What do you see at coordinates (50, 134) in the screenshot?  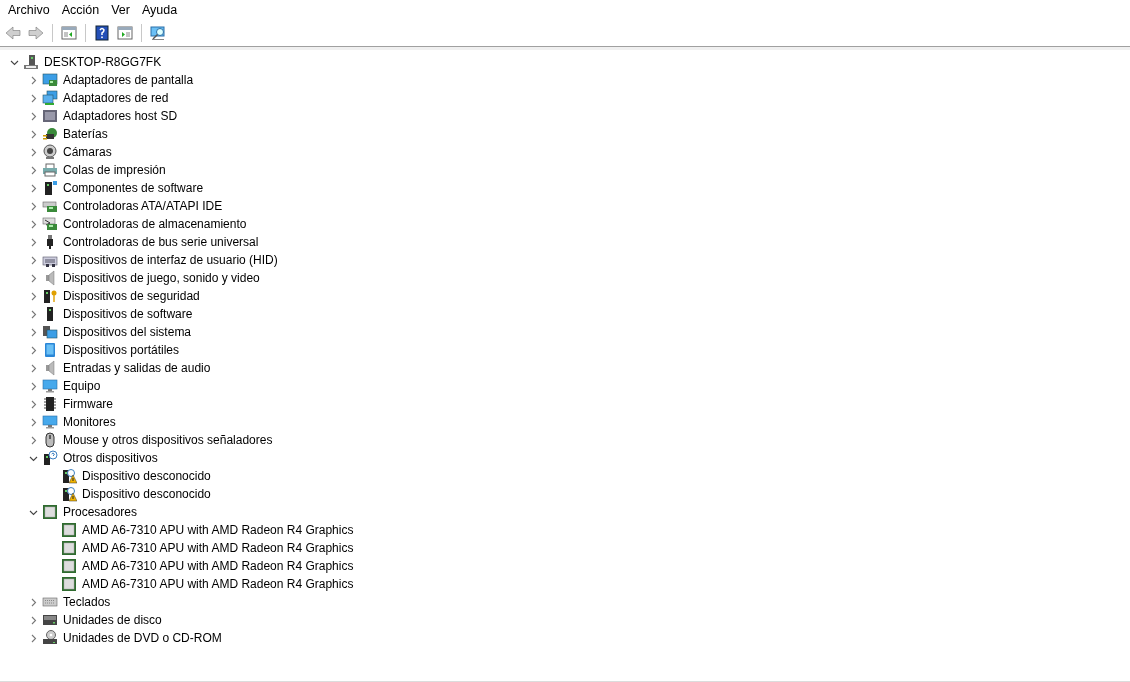 I see `battery-plug-icon` at bounding box center [50, 134].